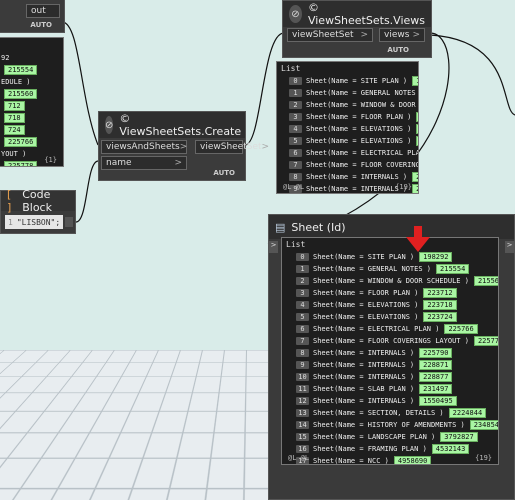  Describe the element at coordinates (34, 222) in the screenshot. I see `code-editor: 1 "LISBON";` at that location.